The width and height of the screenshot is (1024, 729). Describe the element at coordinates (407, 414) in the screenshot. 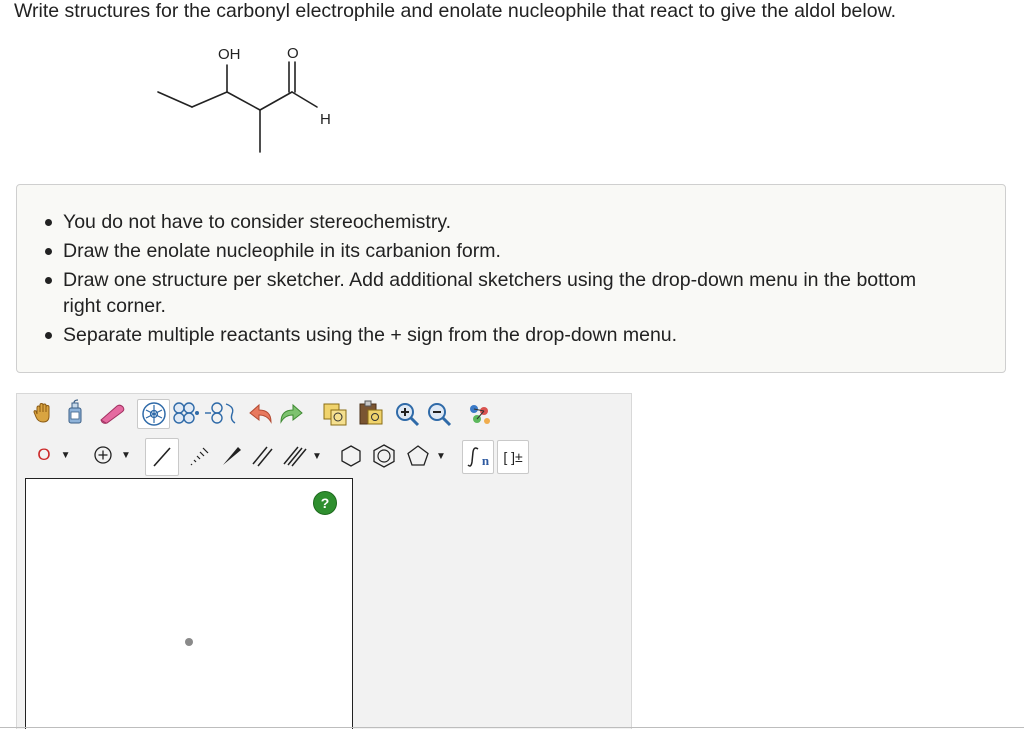

I see `zoom-in-icon` at that location.